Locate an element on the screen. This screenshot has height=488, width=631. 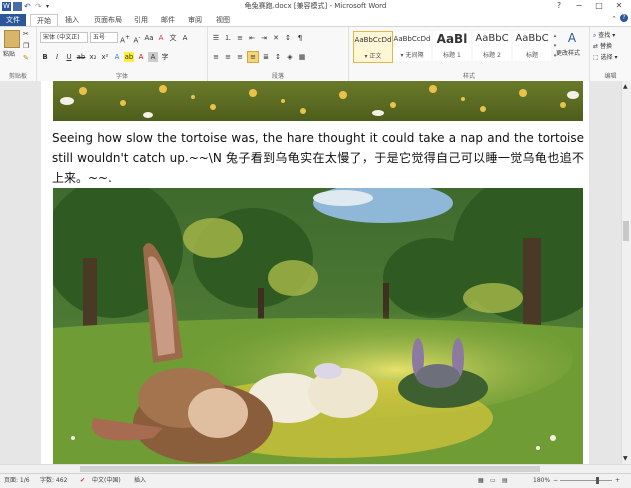
tab-page-layout: 页面布局 is located at coordinates (108, 20).